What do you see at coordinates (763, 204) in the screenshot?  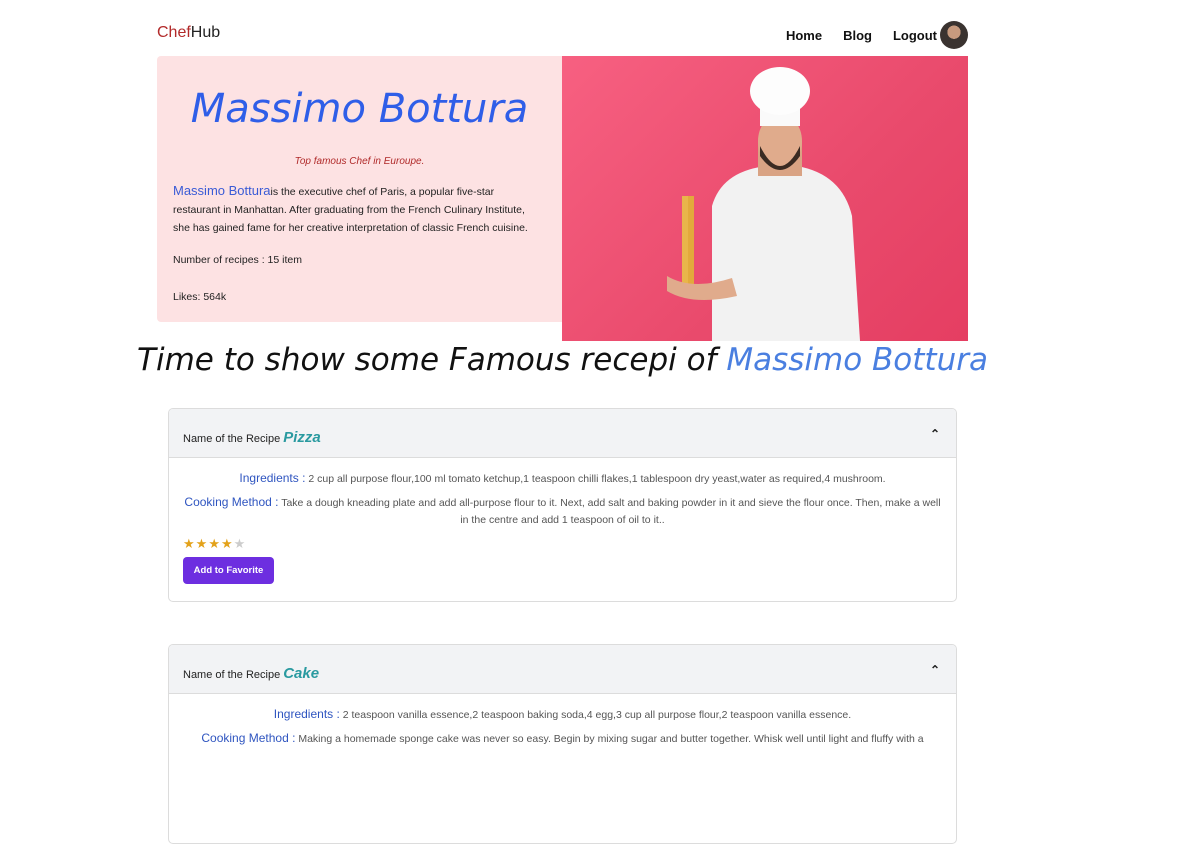 I see `chef-illustration` at bounding box center [763, 204].